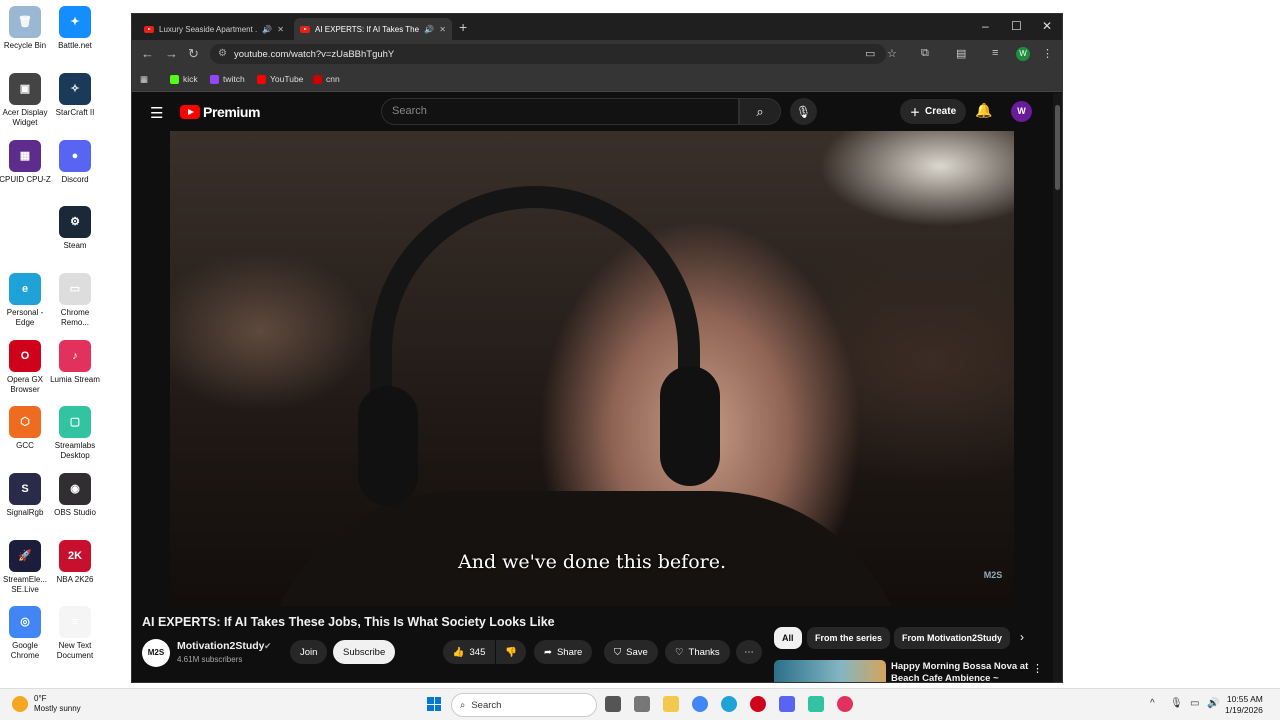 The image size is (1280, 720). Describe the element at coordinates (613, 704) in the screenshot. I see `task-view-icon` at that location.